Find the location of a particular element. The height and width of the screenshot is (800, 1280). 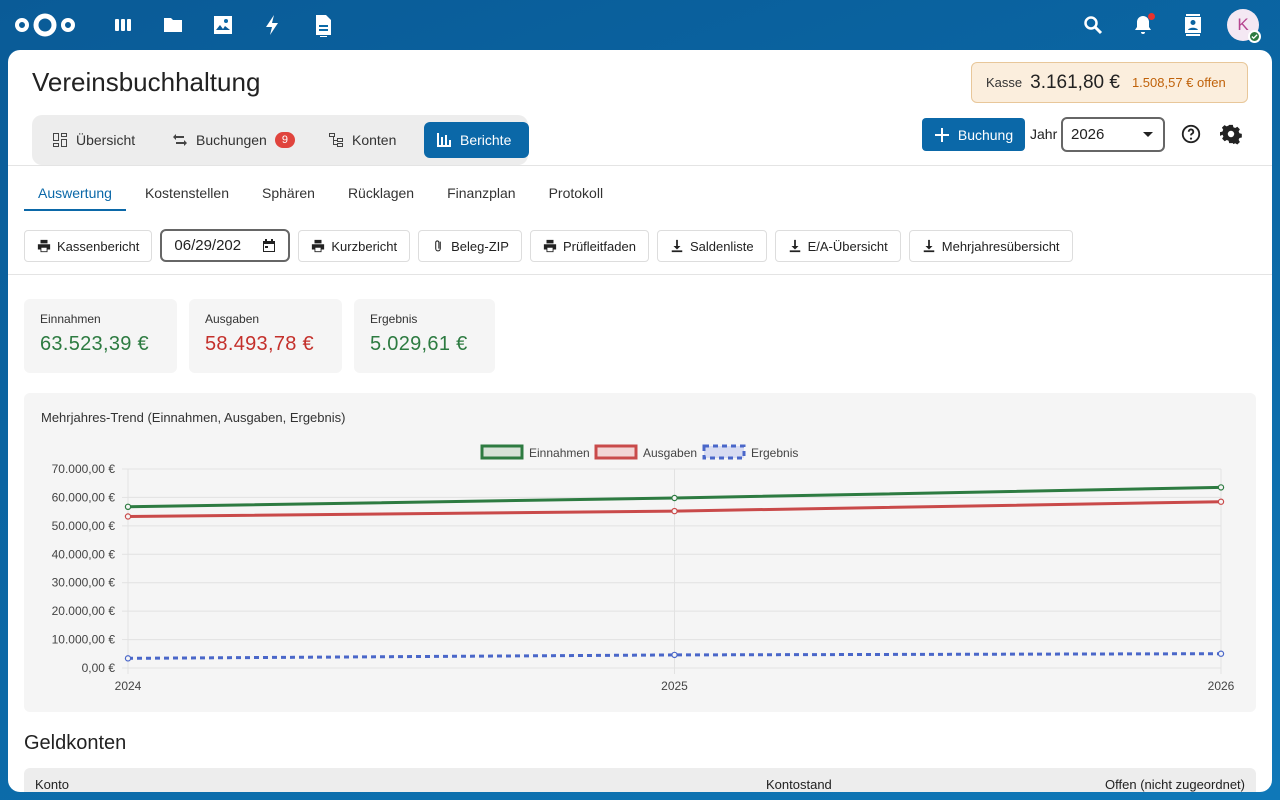

report-date-input: 06/29/202 is located at coordinates (225, 245).